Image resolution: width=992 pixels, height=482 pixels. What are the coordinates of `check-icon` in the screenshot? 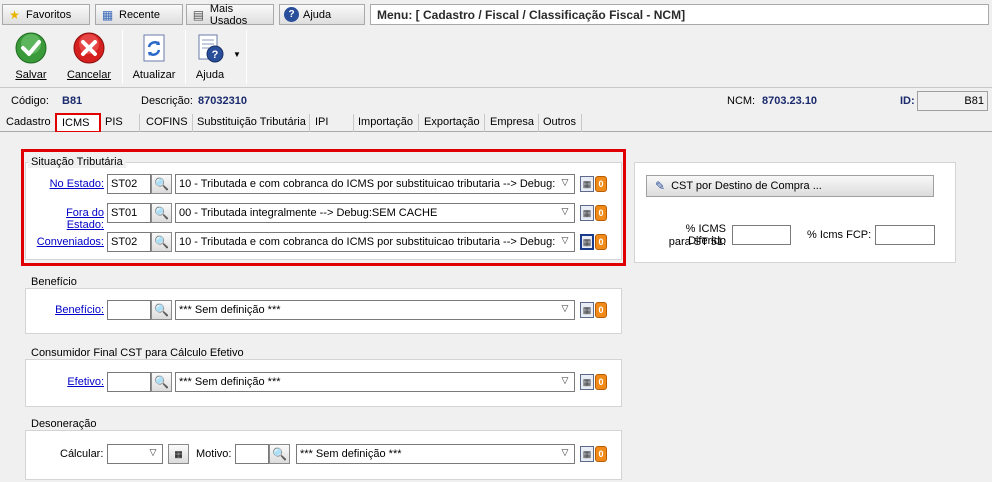 It's located at (31, 48).